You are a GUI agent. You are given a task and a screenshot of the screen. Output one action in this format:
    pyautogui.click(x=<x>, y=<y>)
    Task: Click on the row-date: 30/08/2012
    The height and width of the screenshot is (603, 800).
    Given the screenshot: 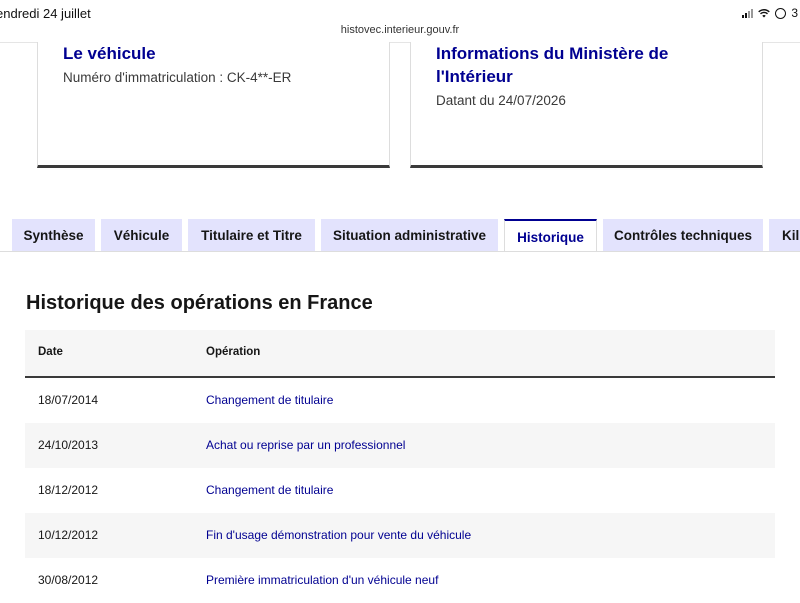 What is the action you would take?
    pyautogui.click(x=68, y=580)
    